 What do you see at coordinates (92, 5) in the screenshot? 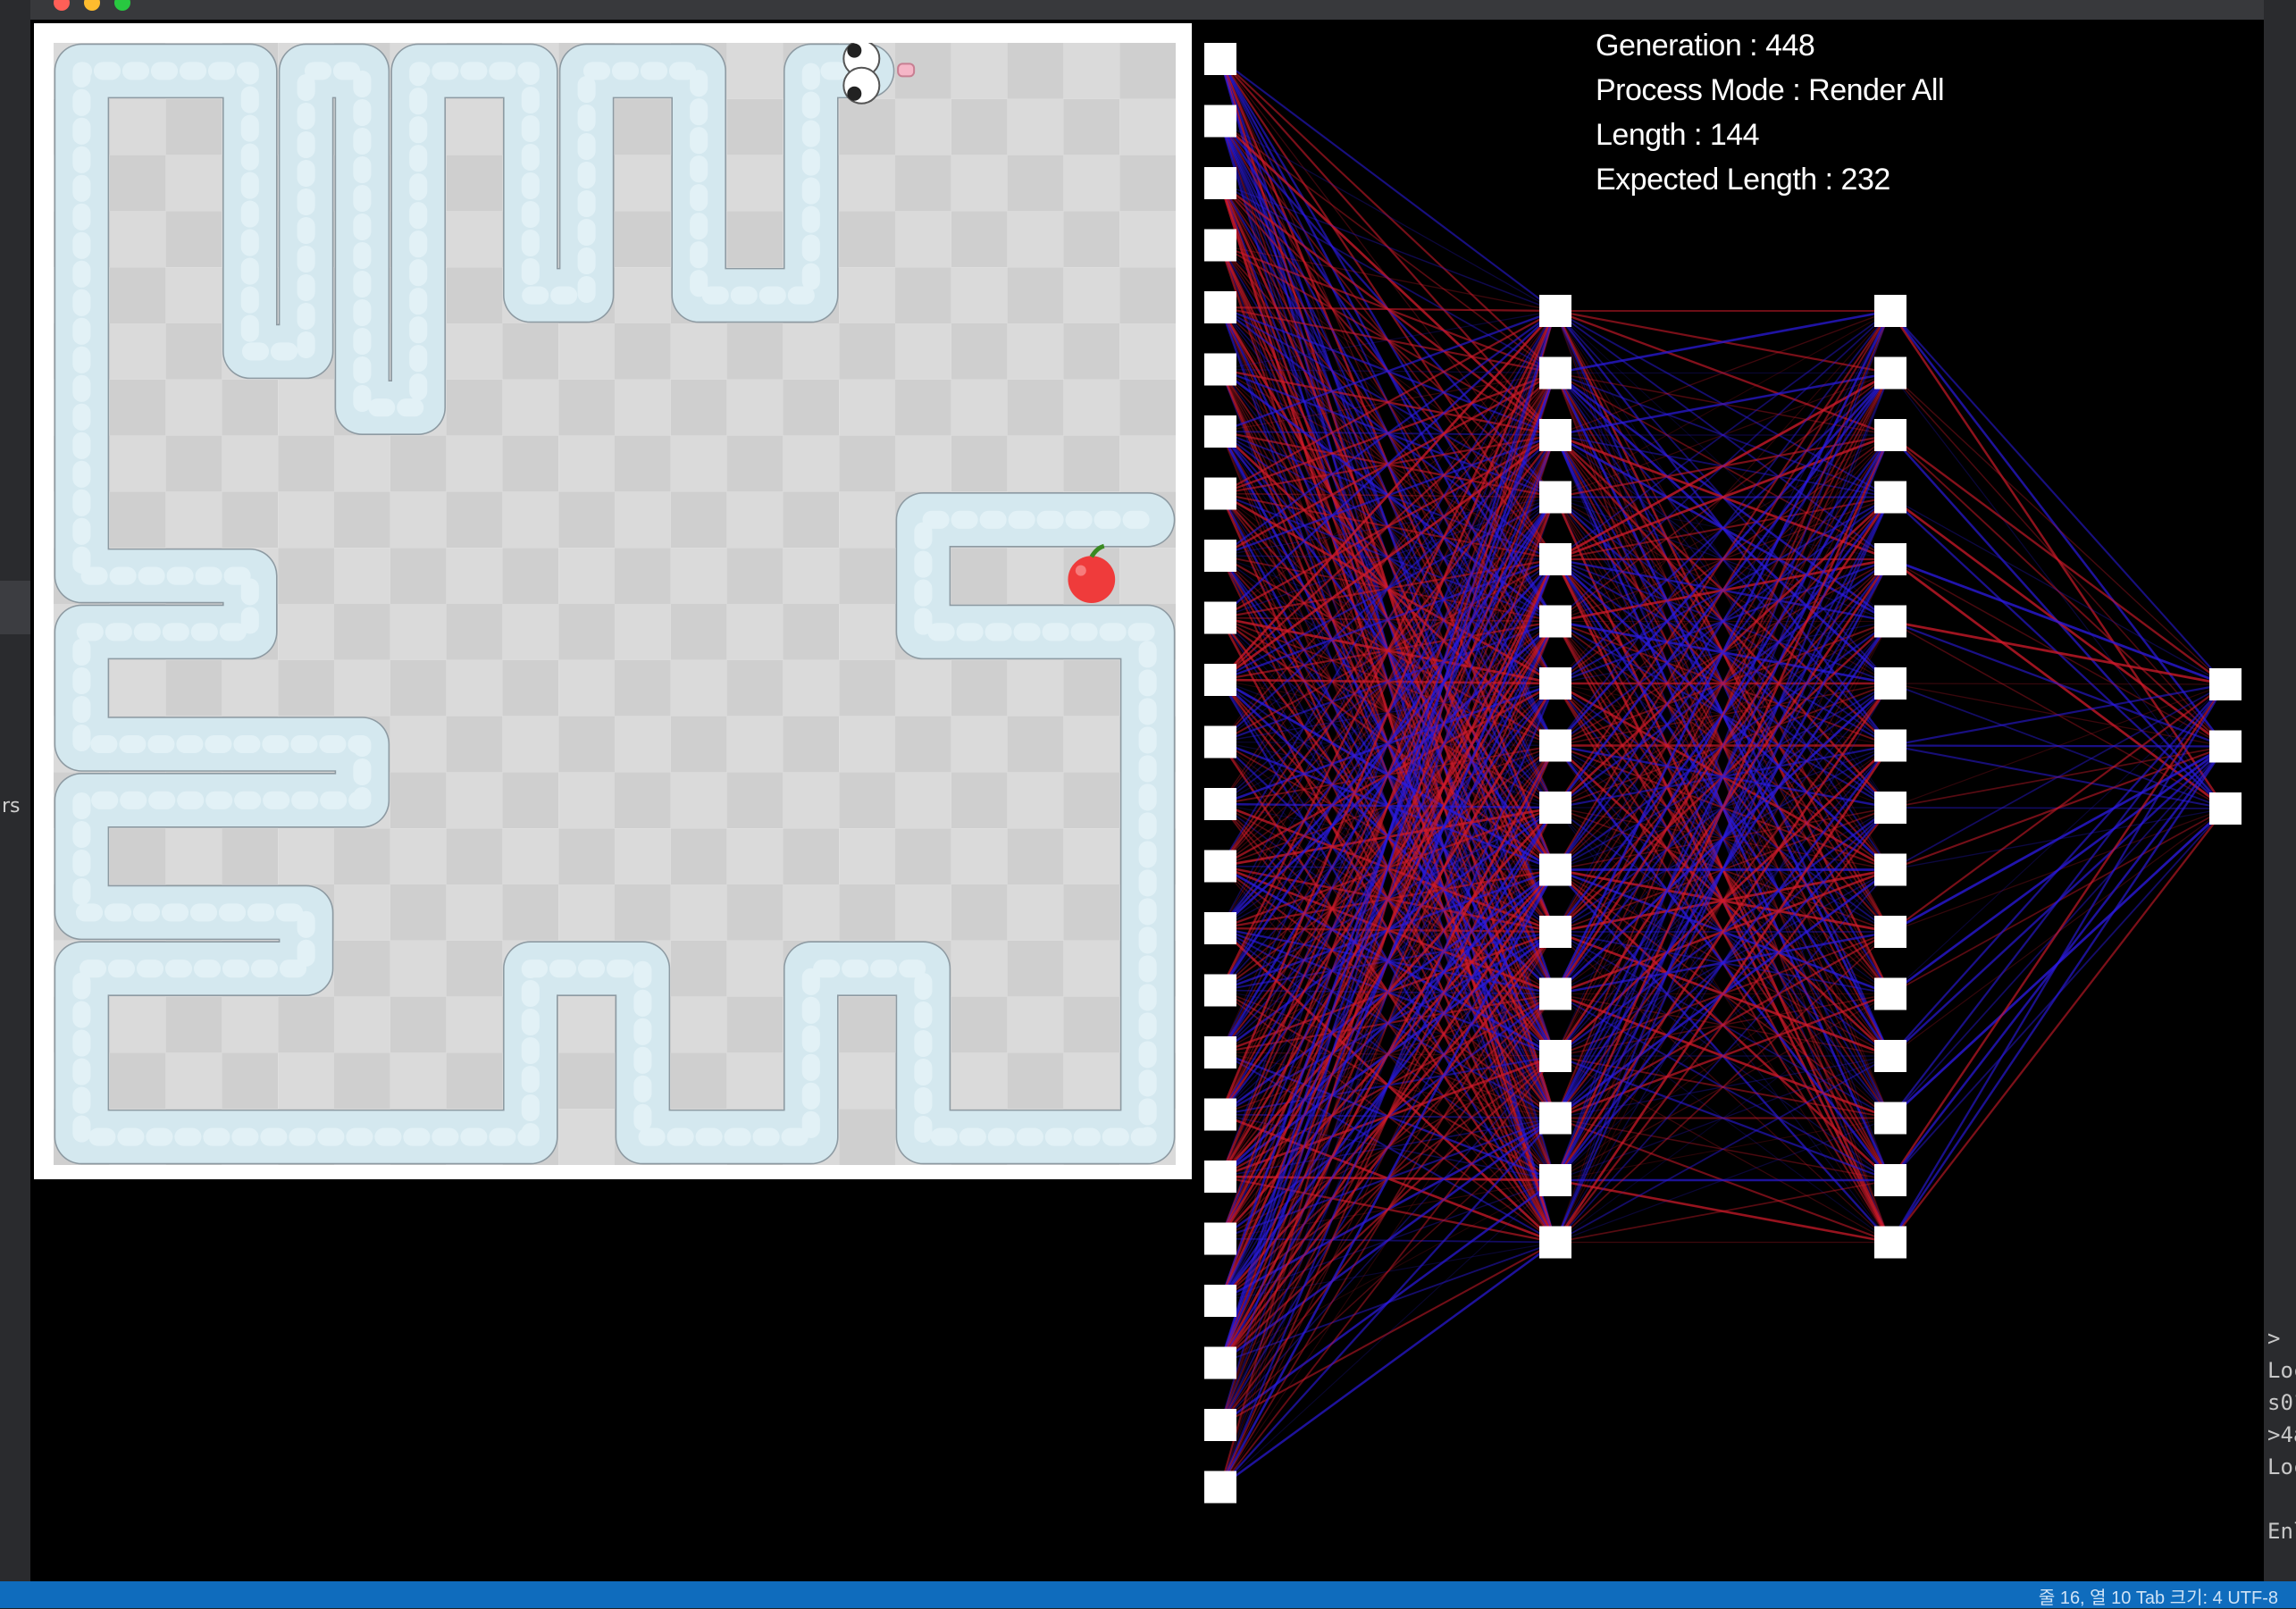
I see `minimize-button` at bounding box center [92, 5].